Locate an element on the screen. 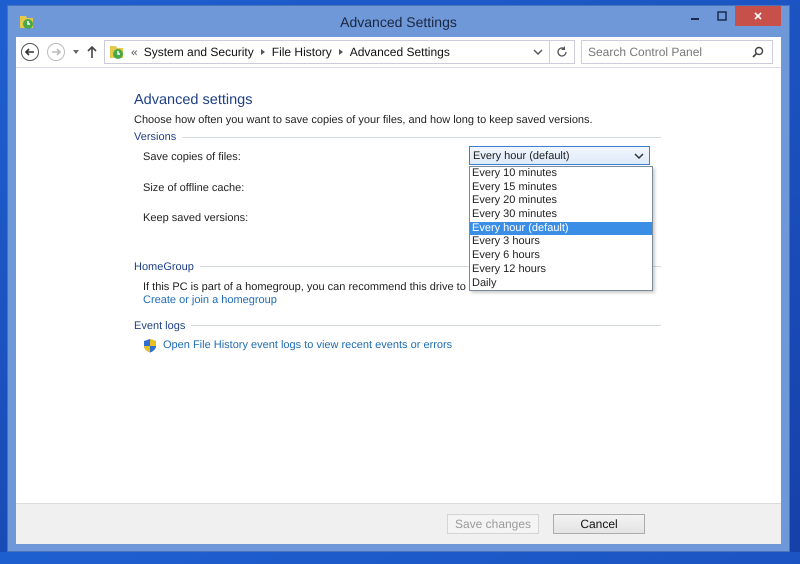  setting-label: Size of offline cache: is located at coordinates (193, 188).